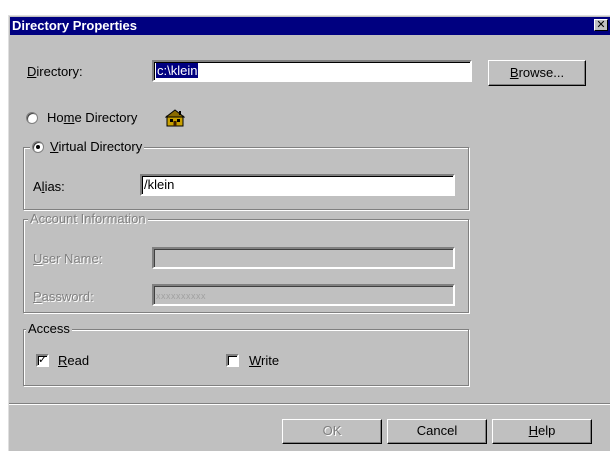 Image resolution: width=611 pixels, height=451 pixels. I want to click on home-directory-icon, so click(175, 118).